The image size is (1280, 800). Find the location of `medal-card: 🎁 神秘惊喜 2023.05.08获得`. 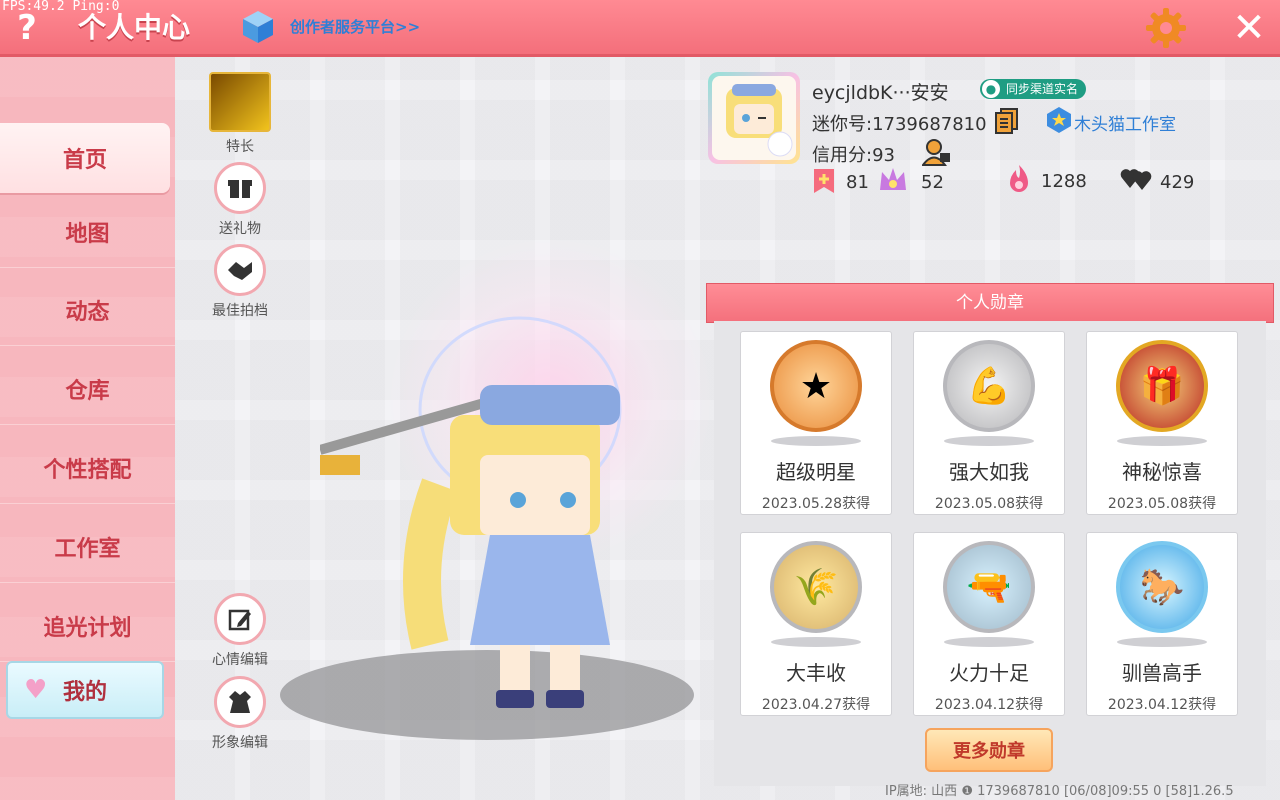

medal-card: 🎁 神秘惊喜 2023.05.08获得 is located at coordinates (1162, 423).